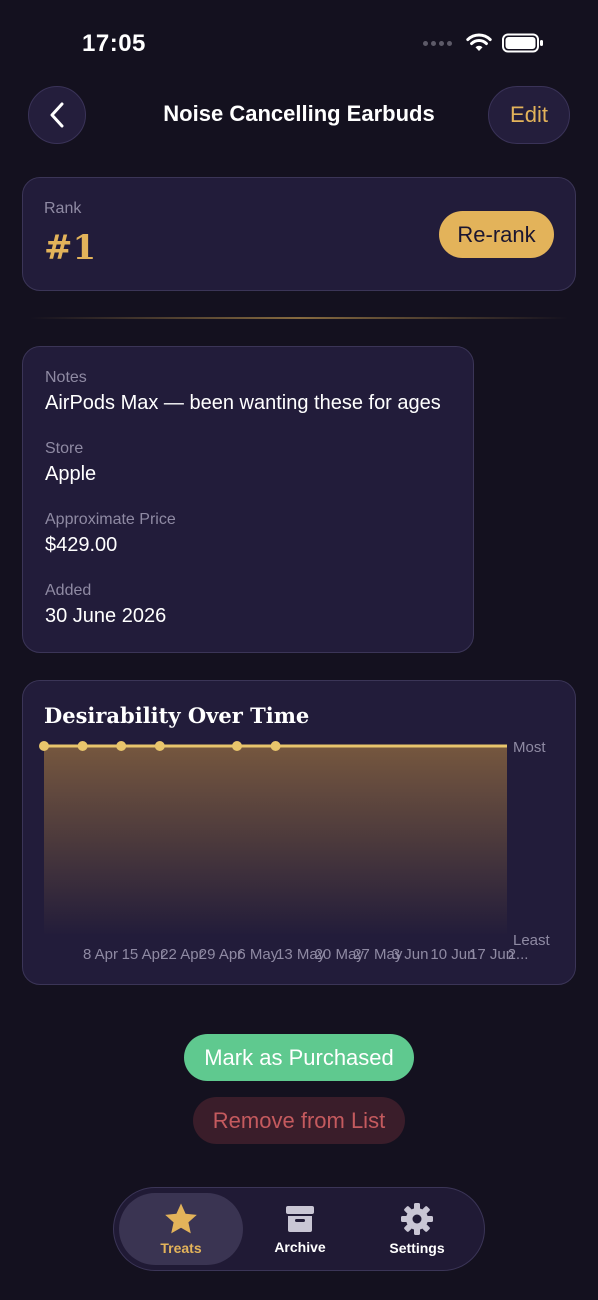  I want to click on y-axis-bottom-label: Least, so click(532, 940).